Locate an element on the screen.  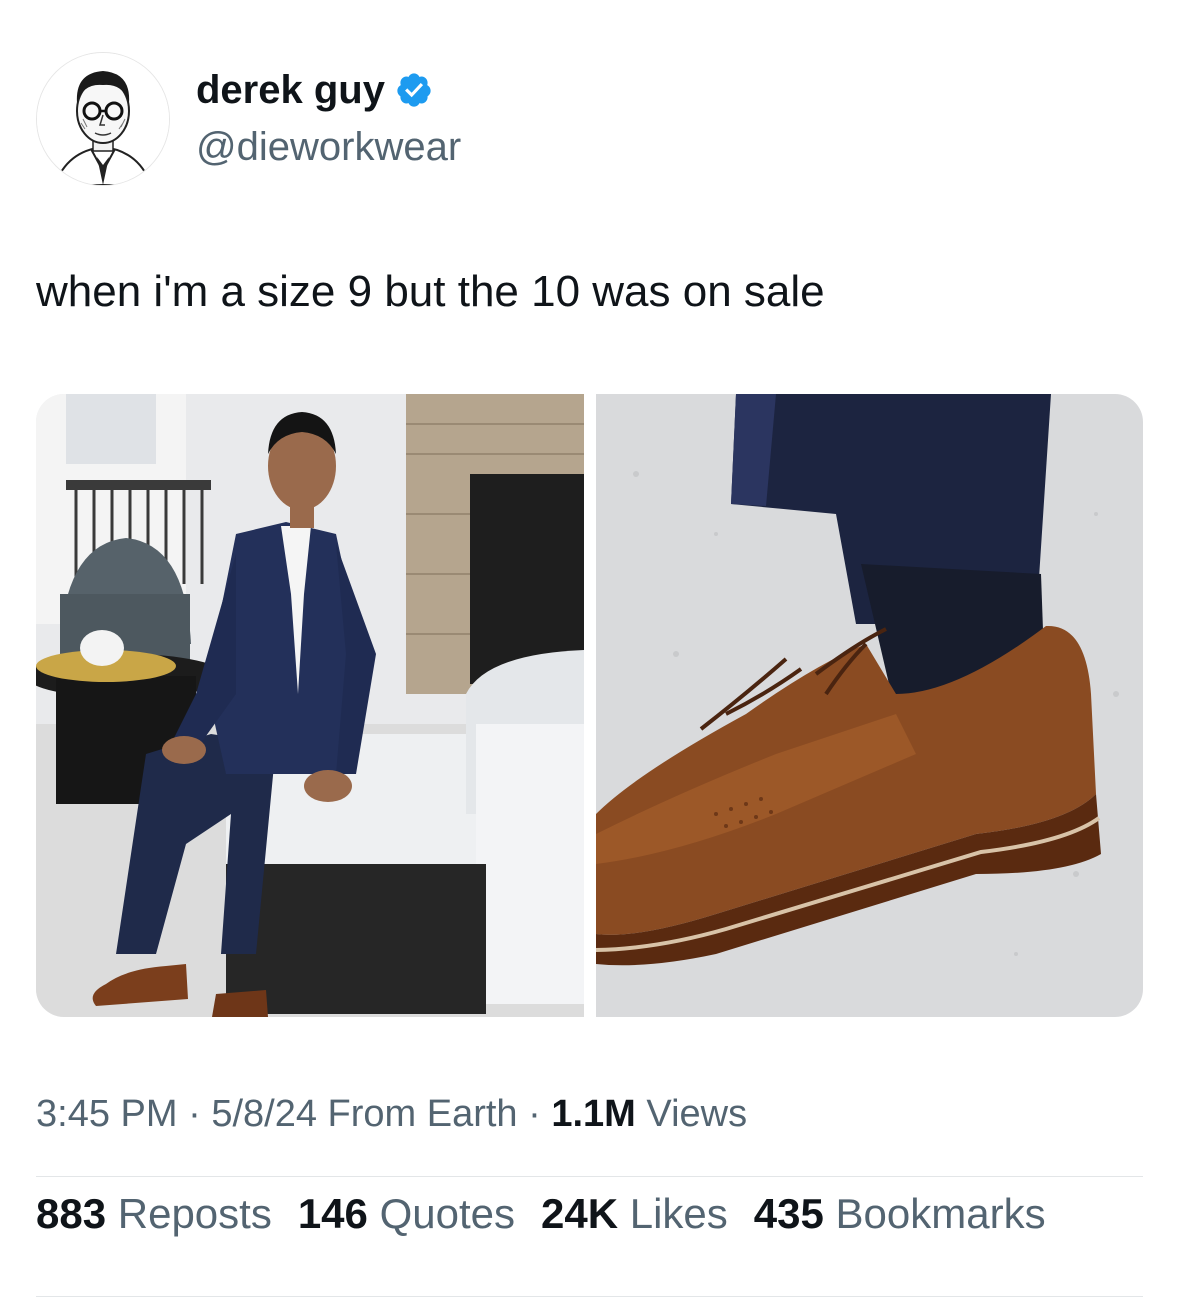
reposts-count: 883 is located at coordinates (71, 1213).